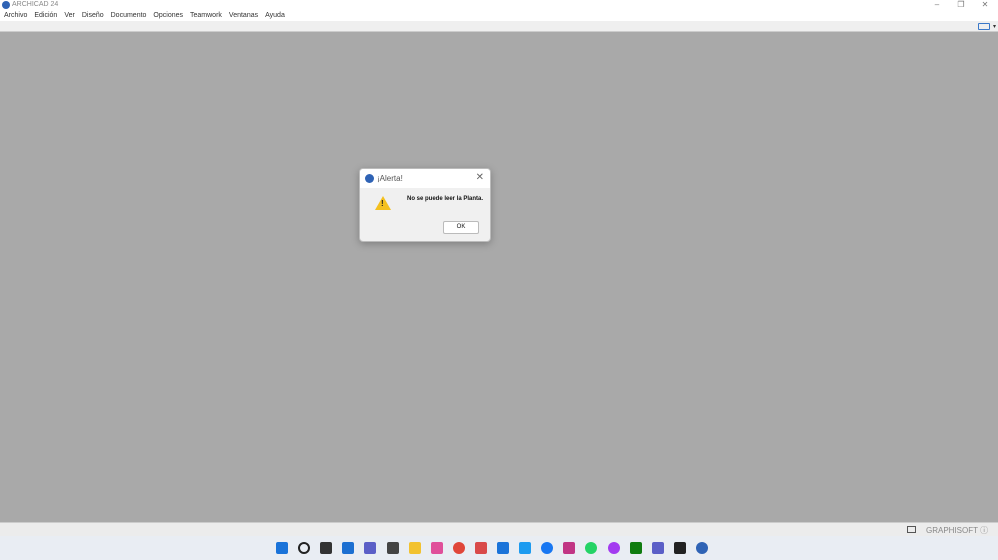  What do you see at coordinates (480, 177) in the screenshot?
I see `dialog-close-button: ✕` at bounding box center [480, 177].